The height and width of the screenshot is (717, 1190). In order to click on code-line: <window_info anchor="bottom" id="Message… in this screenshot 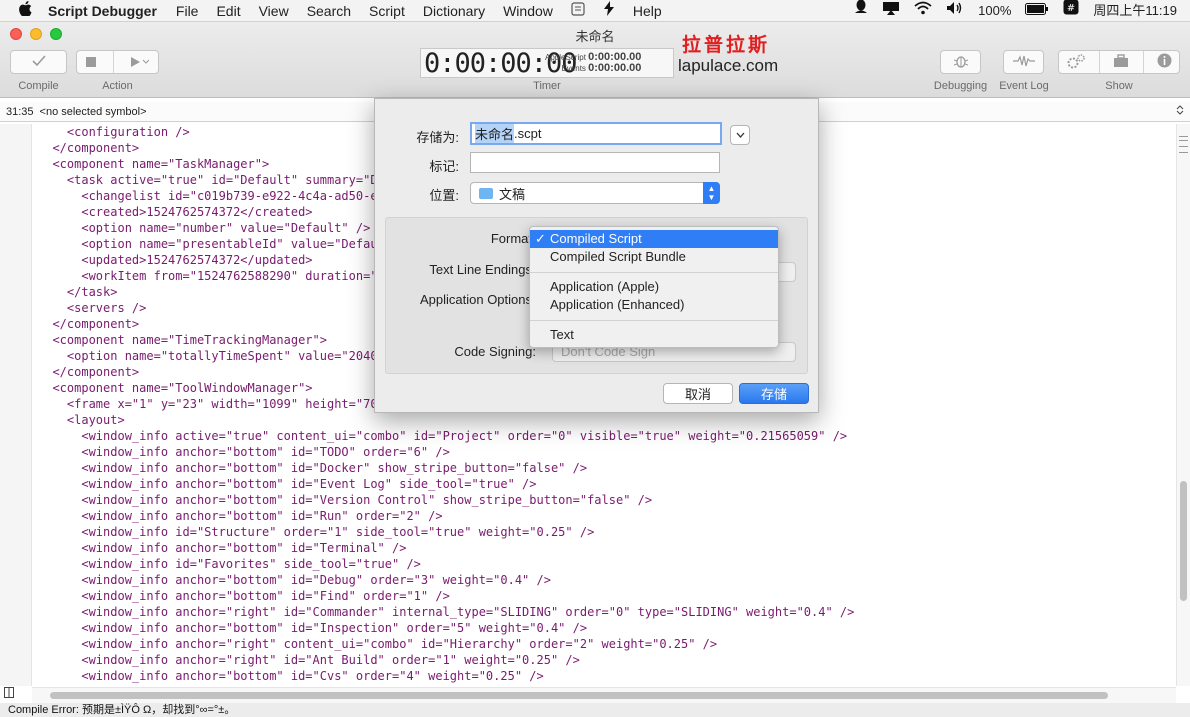, I will do `click(446, 685)`.